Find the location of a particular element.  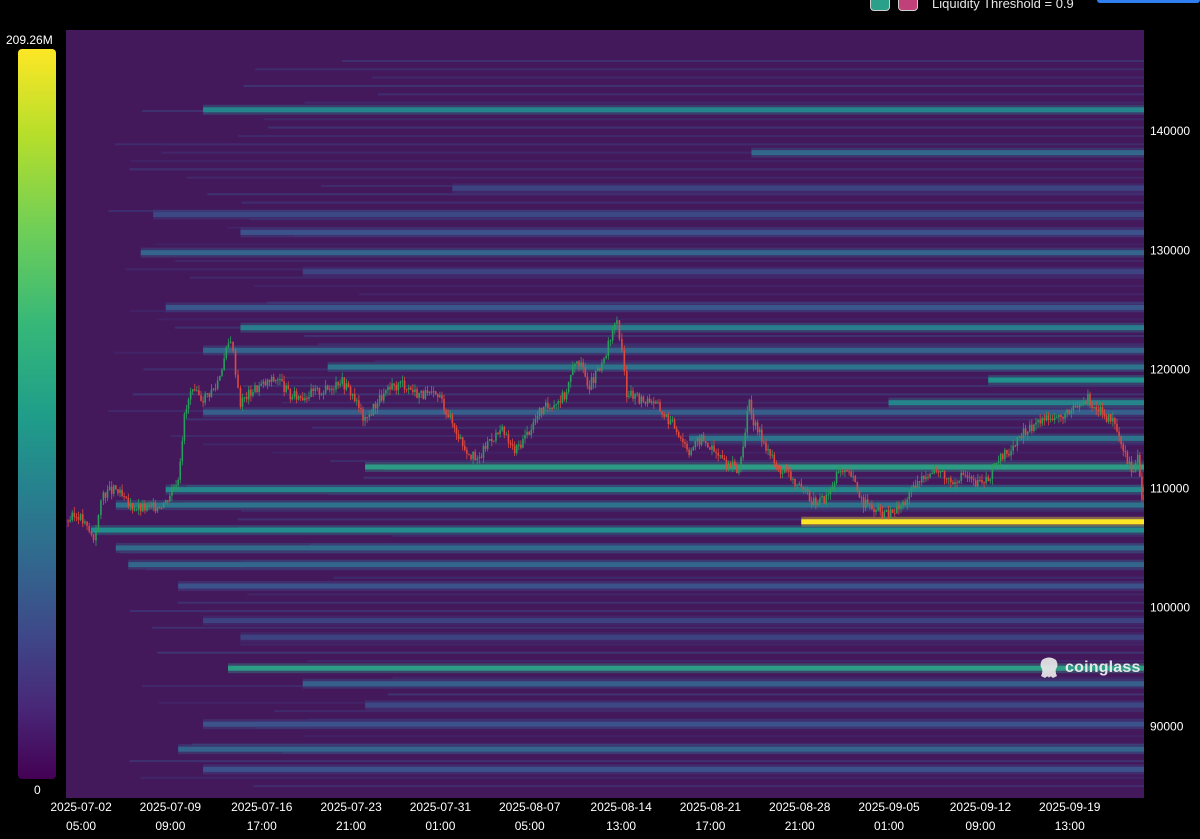

y-tick-label: 110000 is located at coordinates (1169, 488).